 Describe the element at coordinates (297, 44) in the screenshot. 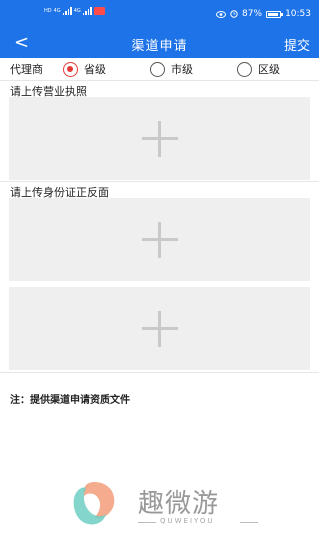

I see `submit-button: 提交` at that location.